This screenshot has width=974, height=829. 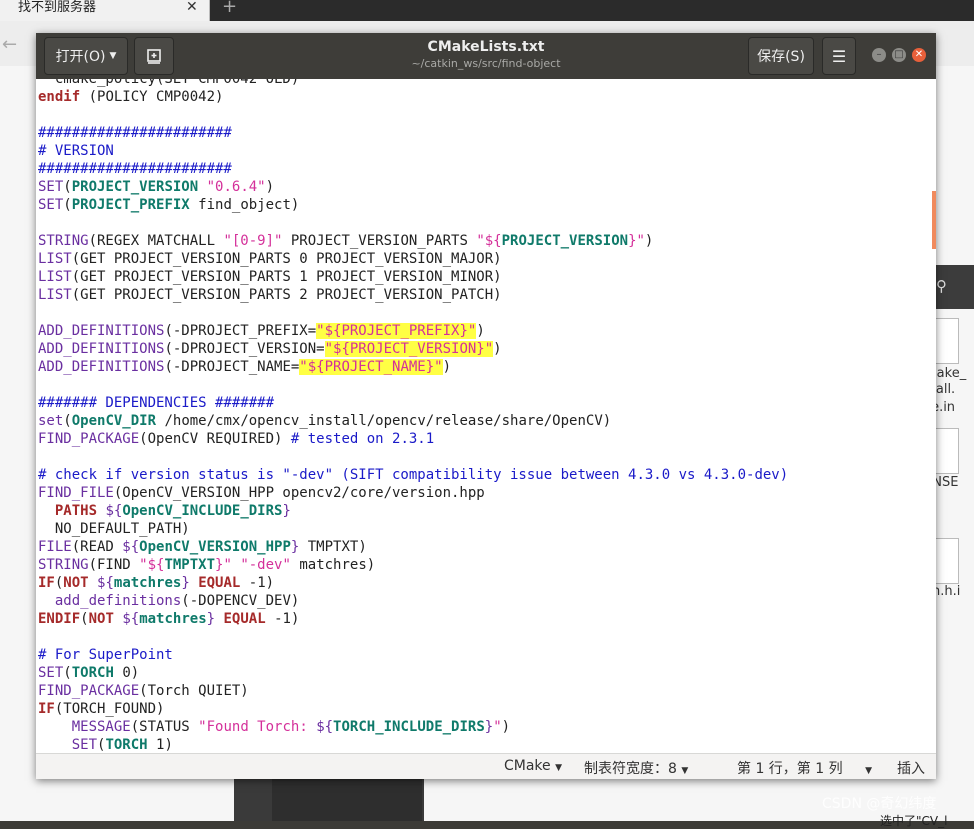 What do you see at coordinates (135, 169) in the screenshot?
I see `code-token: #######################` at bounding box center [135, 169].